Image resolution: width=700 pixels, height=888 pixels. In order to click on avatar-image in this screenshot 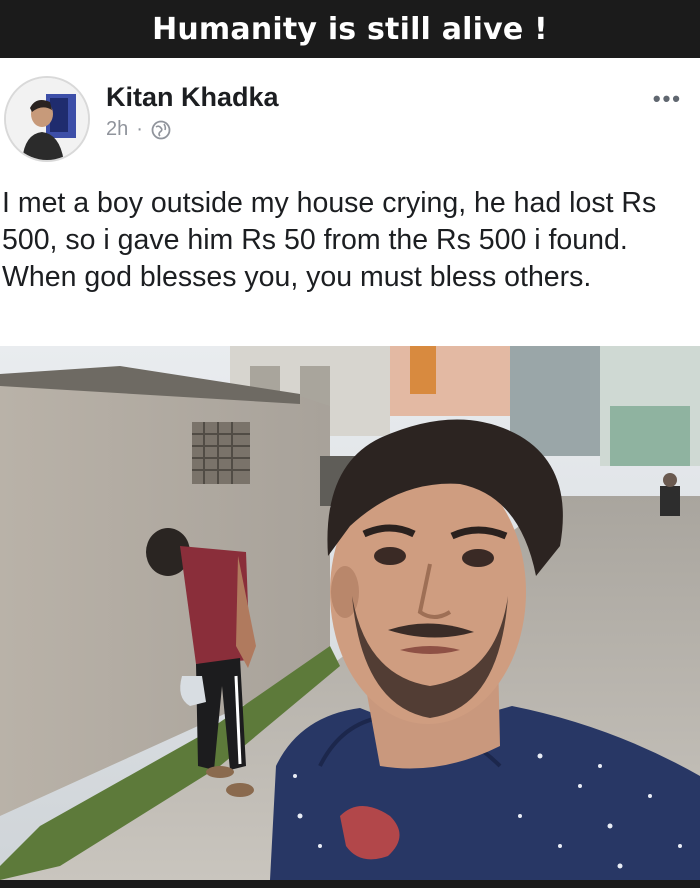, I will do `click(47, 119)`.